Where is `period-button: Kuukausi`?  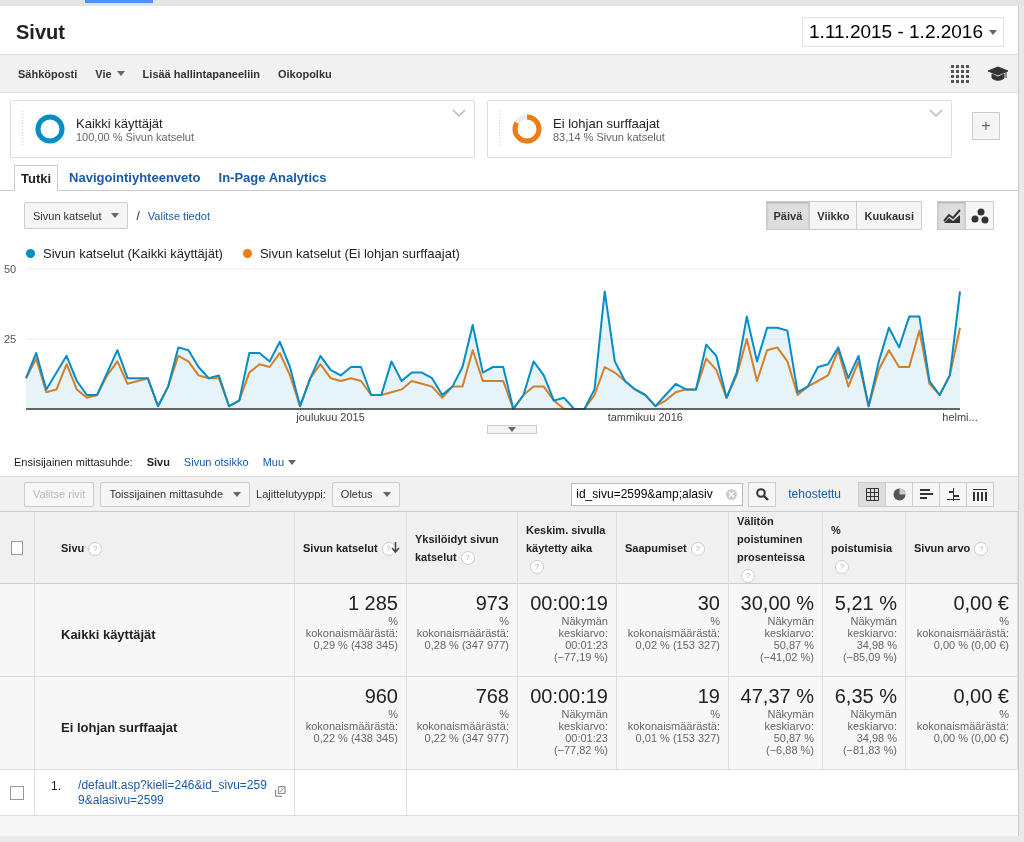
period-button: Kuukausi is located at coordinates (889, 215).